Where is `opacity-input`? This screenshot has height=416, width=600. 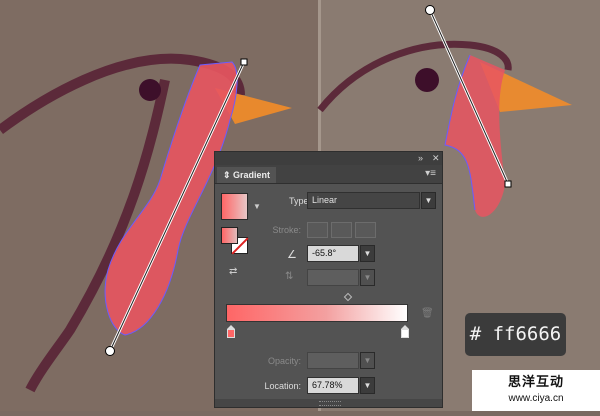 opacity-input is located at coordinates (333, 360).